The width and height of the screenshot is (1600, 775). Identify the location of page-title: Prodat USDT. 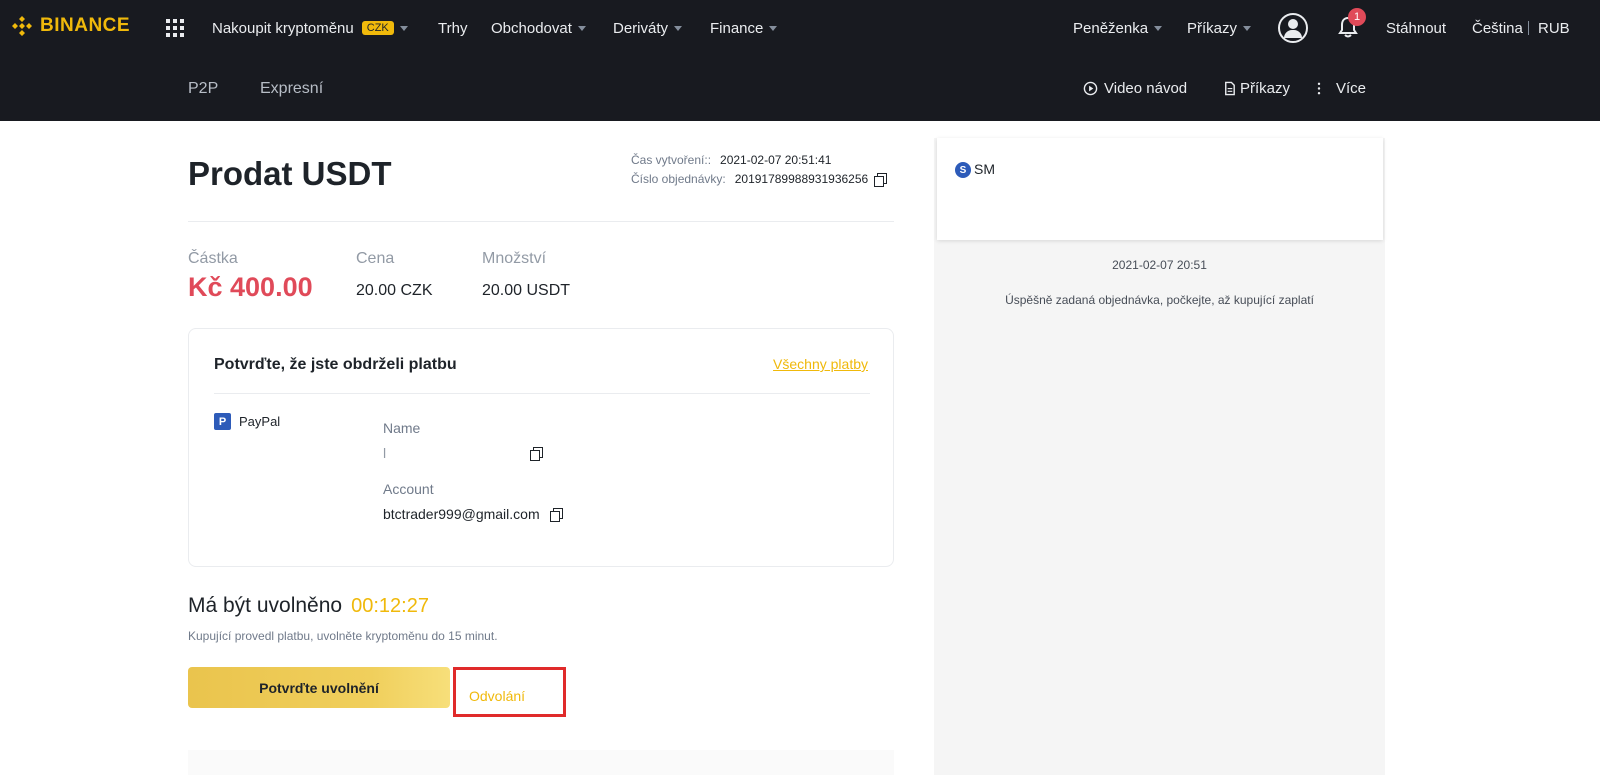
(290, 173).